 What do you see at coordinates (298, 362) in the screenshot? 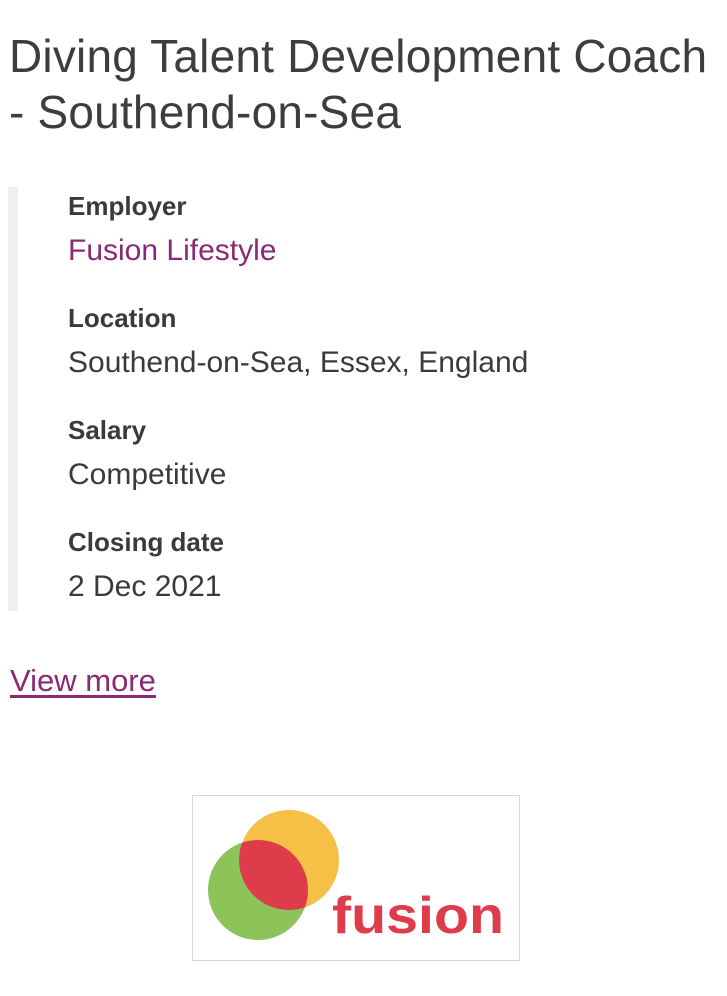
I see `location-value: Southend-on-Sea, Essex, England` at bounding box center [298, 362].